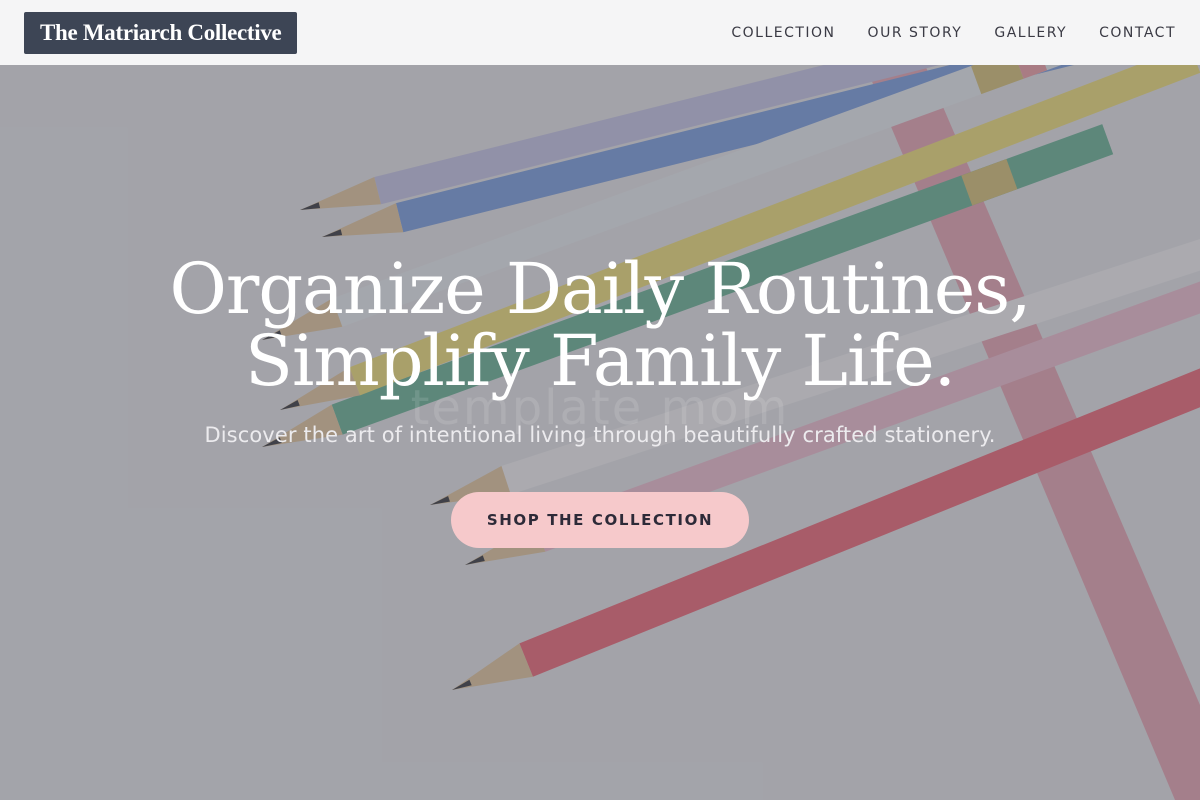 The width and height of the screenshot is (1200, 800). I want to click on shop-collection-button: SHOP THE COLLECTION, so click(600, 520).